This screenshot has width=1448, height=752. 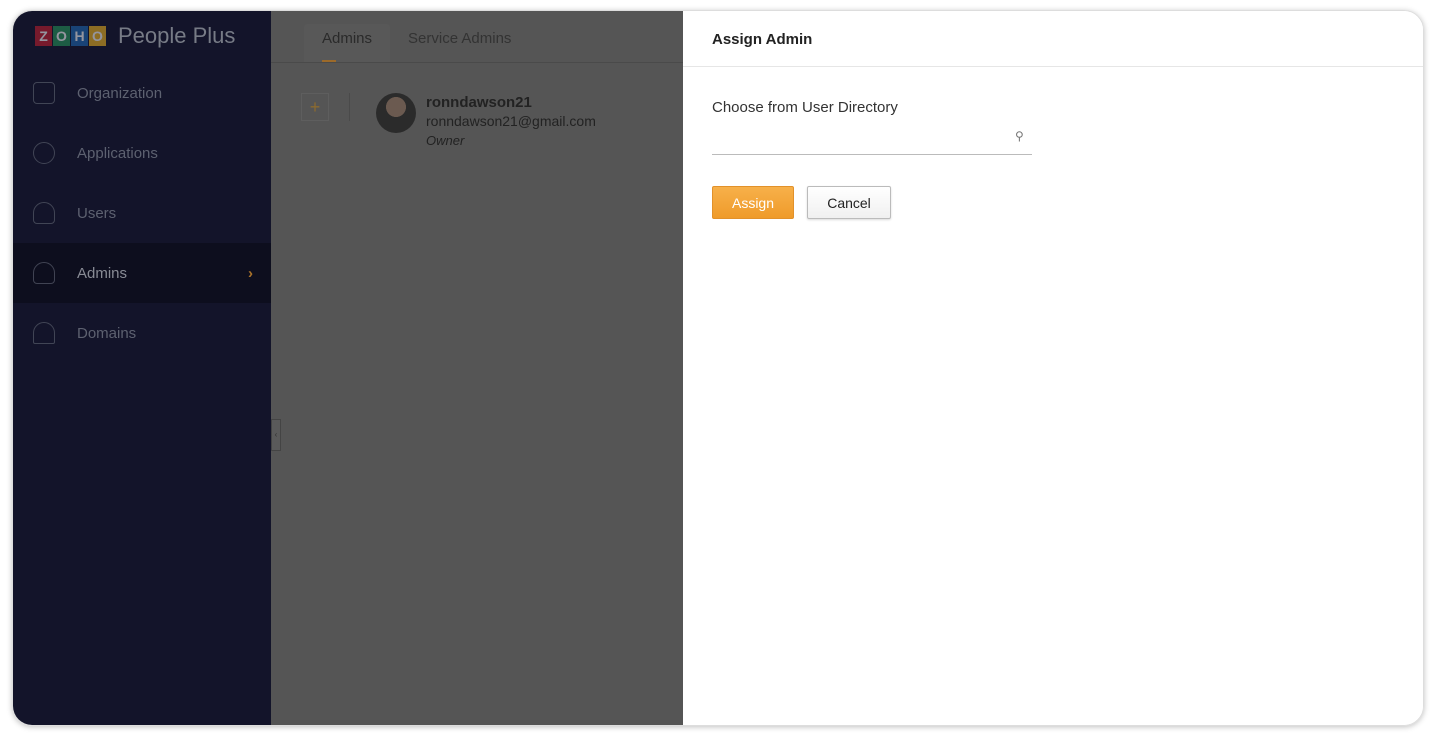 I want to click on sidebar-item-organization: Organization, so click(x=142, y=93).